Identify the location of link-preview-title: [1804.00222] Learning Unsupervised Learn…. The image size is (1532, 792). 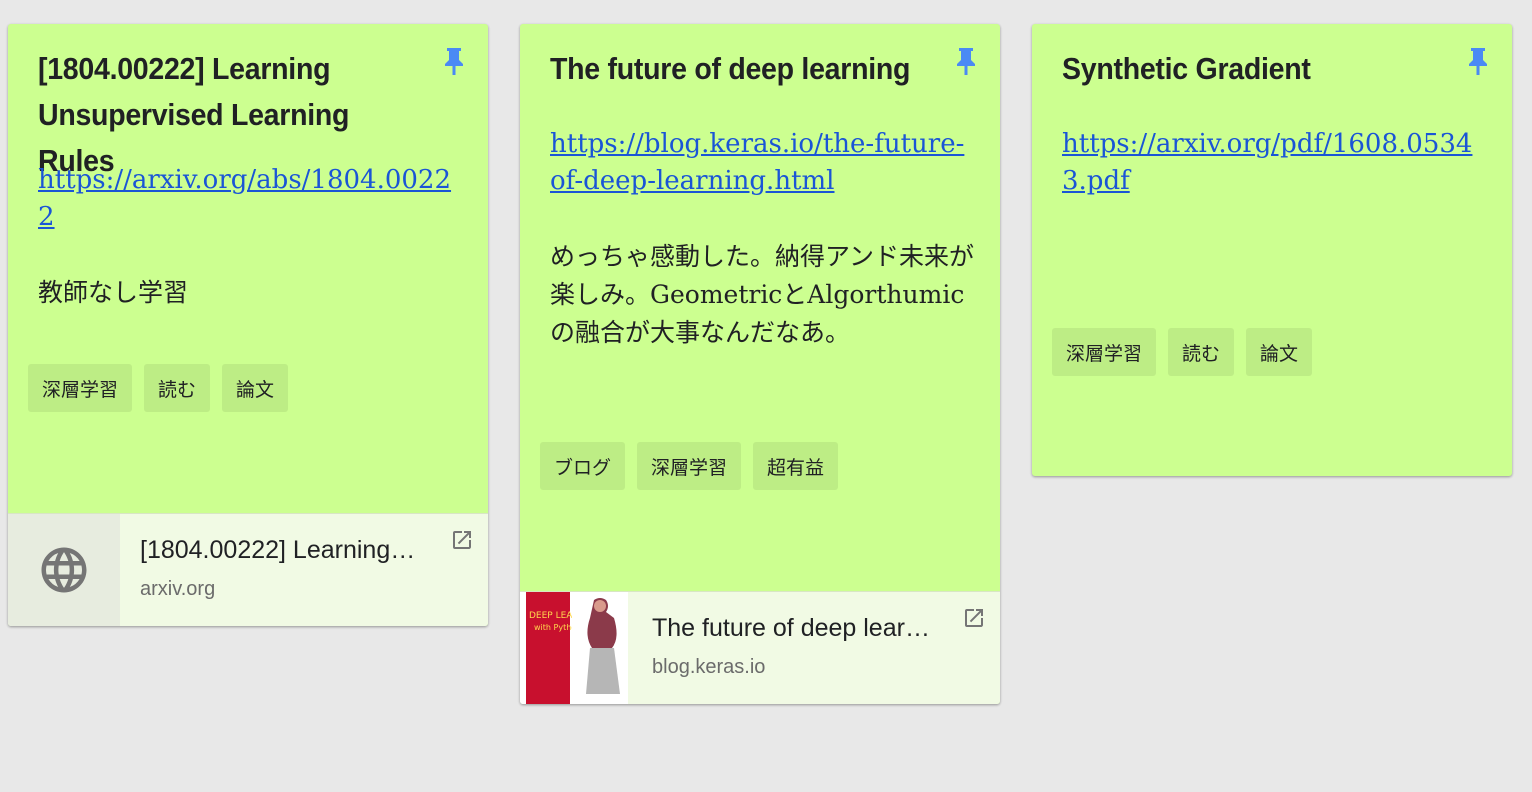
(280, 550).